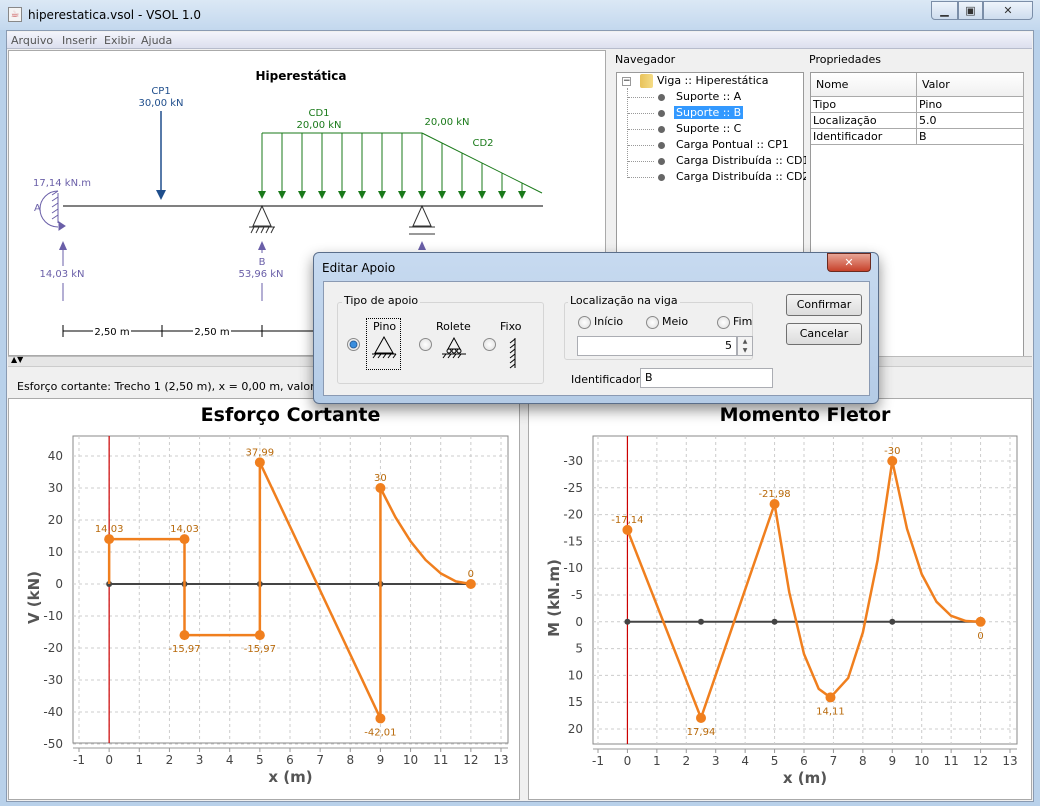  Describe the element at coordinates (732, 144) in the screenshot. I see `tree-item: Carga Pontual :: CP1` at that location.